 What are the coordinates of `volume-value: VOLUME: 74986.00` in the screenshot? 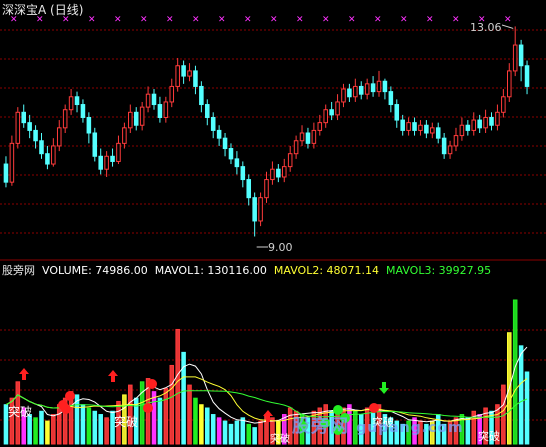 It's located at (95, 270).